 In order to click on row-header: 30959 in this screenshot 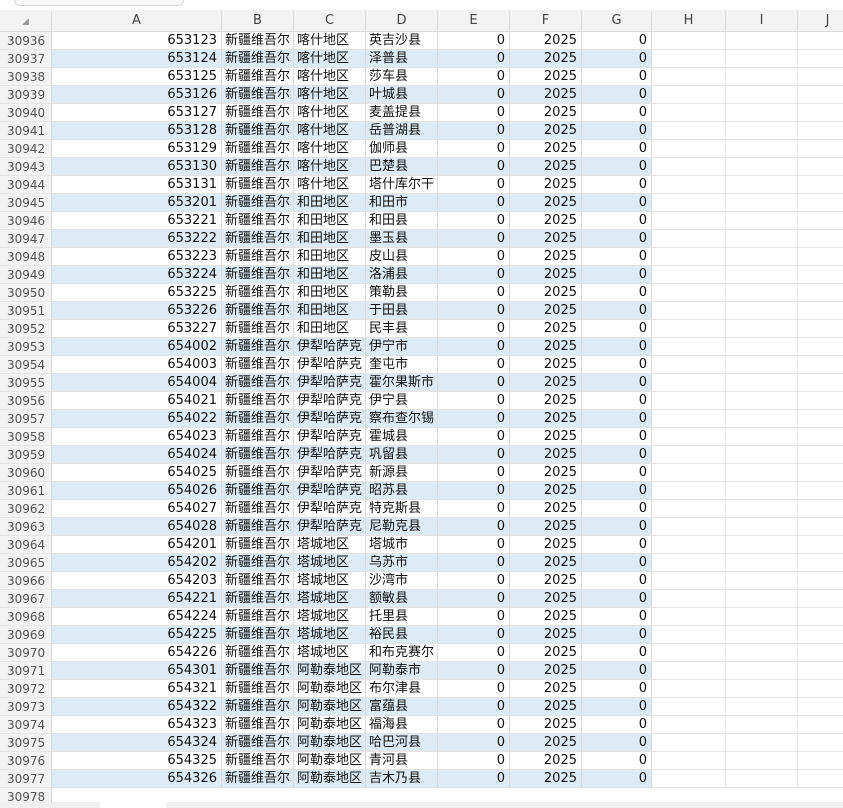, I will do `click(26, 455)`.